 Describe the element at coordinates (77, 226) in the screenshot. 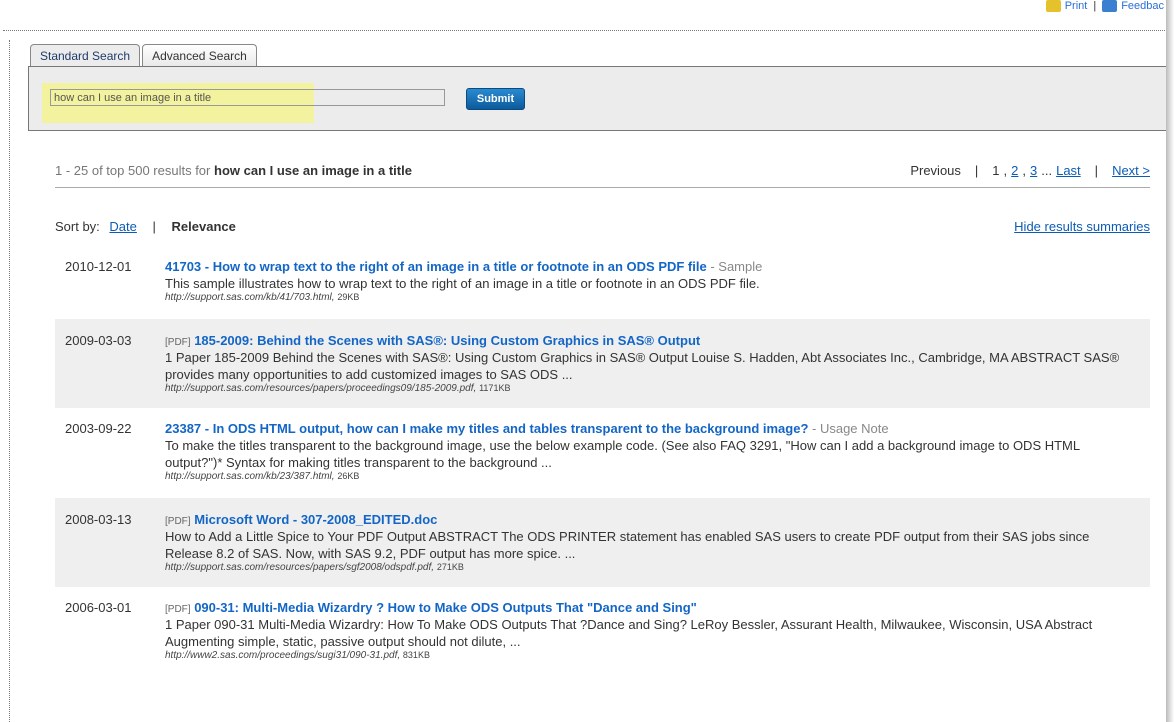

I see `sort-label: Sort by:` at that location.